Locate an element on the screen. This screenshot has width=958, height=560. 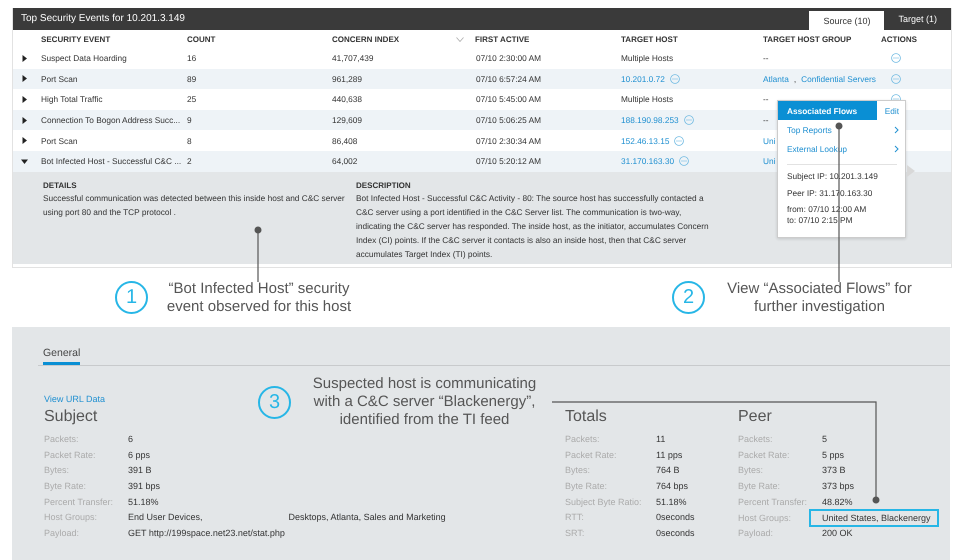
field-value: United States, Blackenergy is located at coordinates (876, 518).